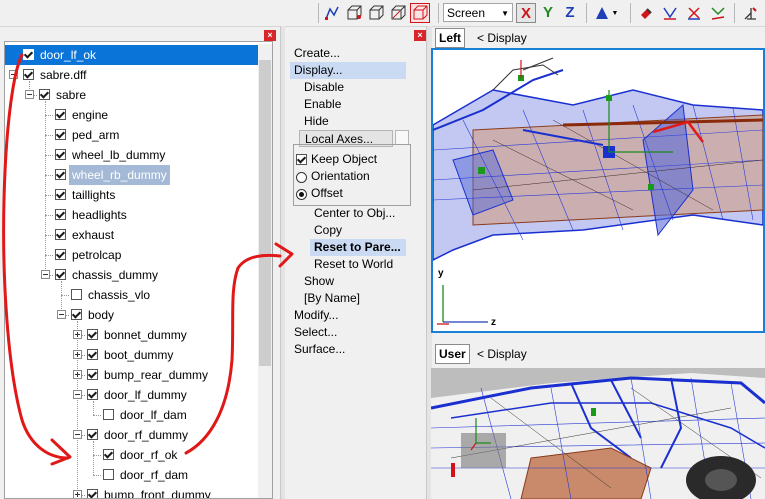 This screenshot has height=499, width=765. What do you see at coordinates (132, 475) in the screenshot?
I see `tree-item: door_rf_dam` at bounding box center [132, 475].